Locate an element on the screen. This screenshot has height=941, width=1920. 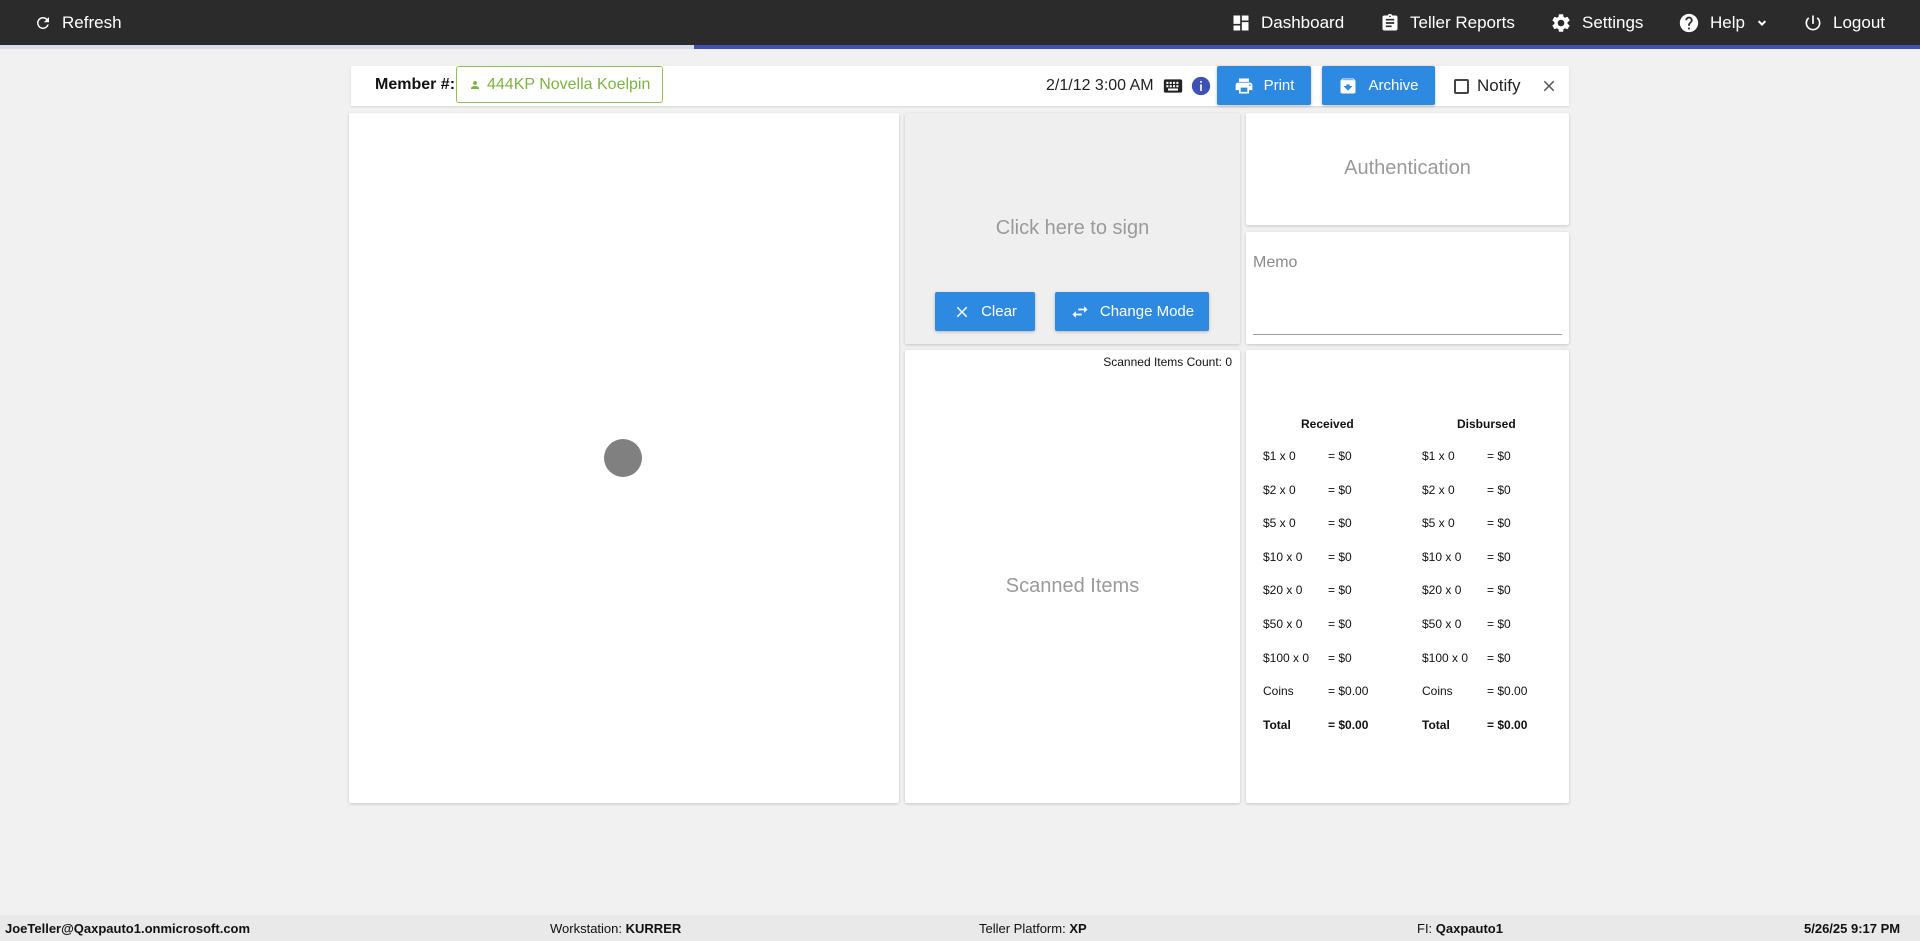
received-denomination: $100 x 0 is located at coordinates (1286, 657).